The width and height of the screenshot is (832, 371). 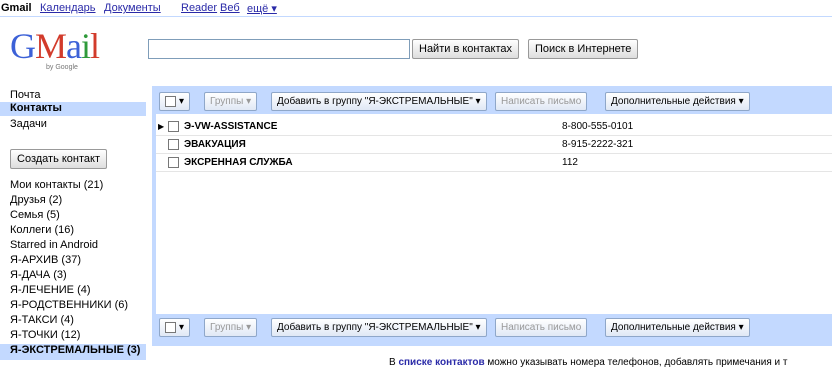 What do you see at coordinates (215, 144) in the screenshot?
I see `contact-name: ЭВАКУАЦИЯ` at bounding box center [215, 144].